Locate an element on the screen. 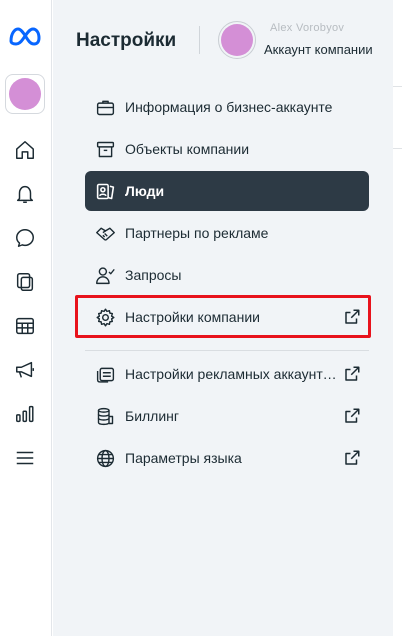  business-avatar-image is located at coordinates (237, 40).